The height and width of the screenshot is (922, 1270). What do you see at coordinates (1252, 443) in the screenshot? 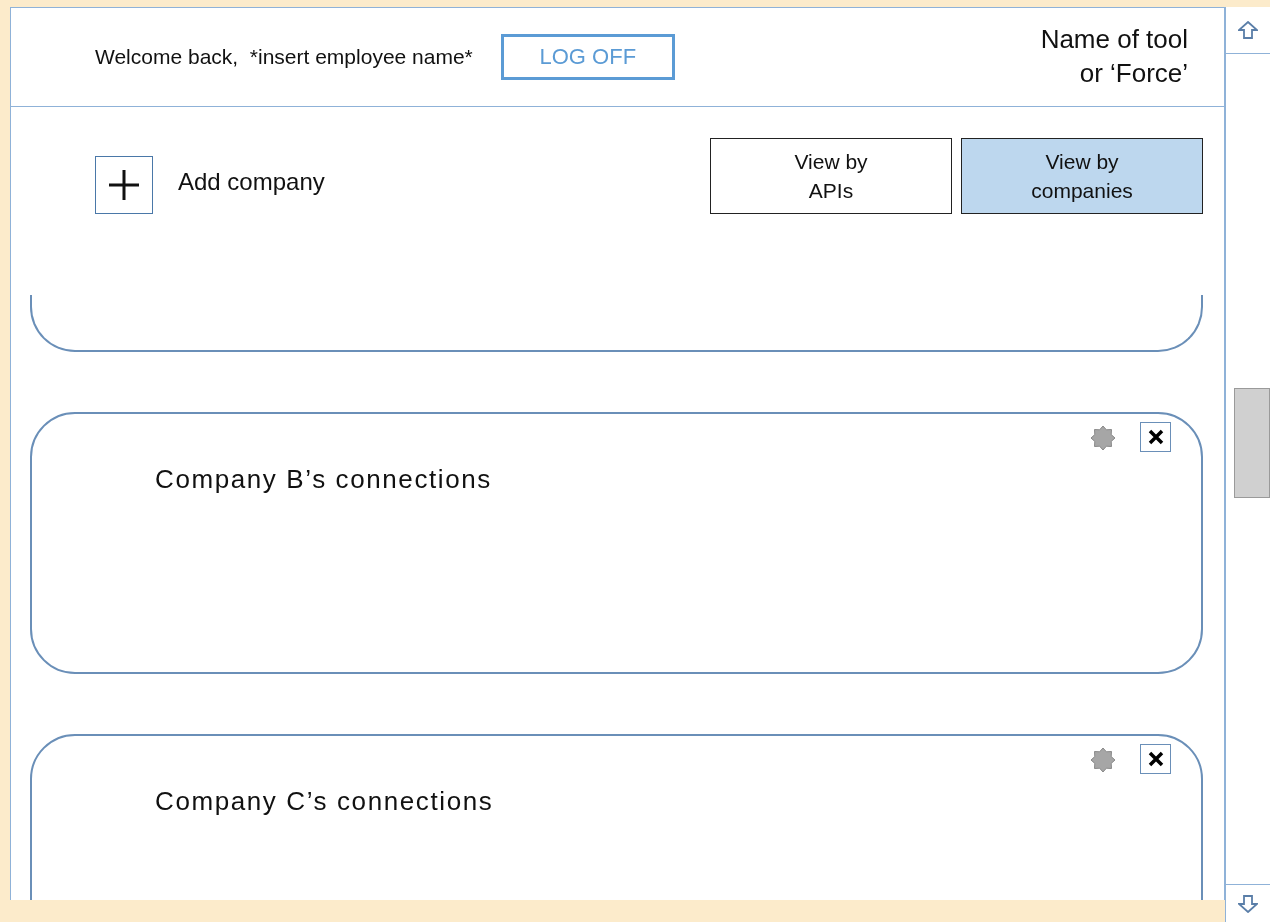
I see `scroll-thumb` at bounding box center [1252, 443].